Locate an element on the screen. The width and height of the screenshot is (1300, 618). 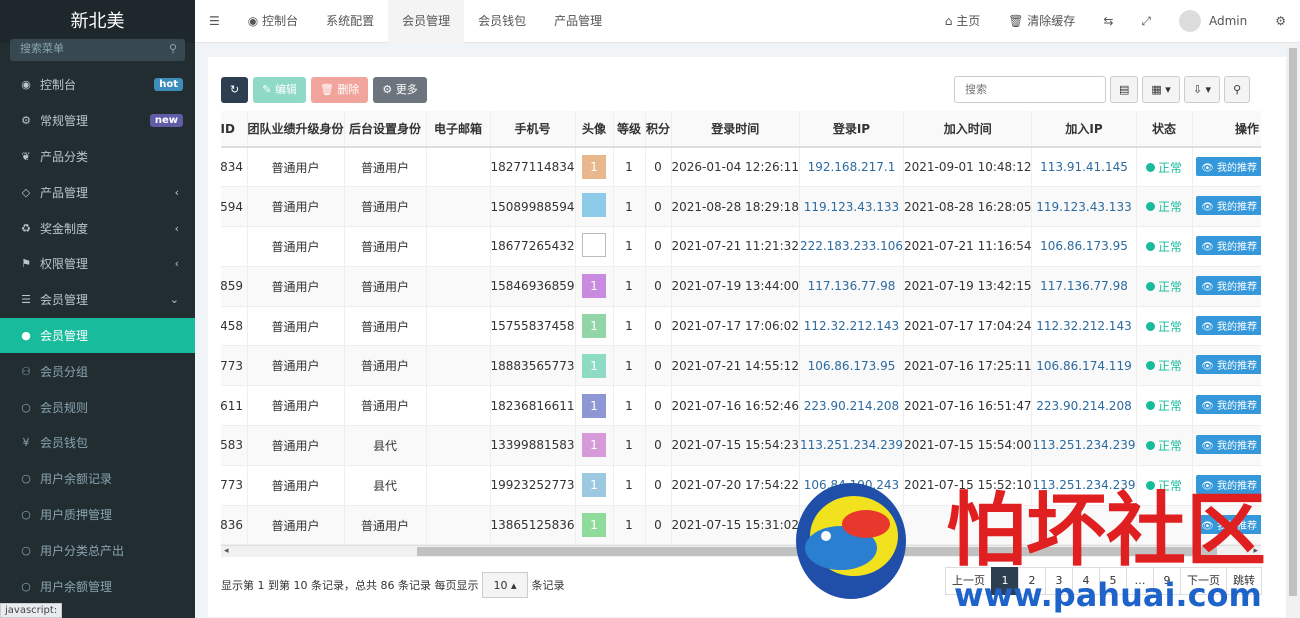
nav-tab-1: 系统配置 is located at coordinates (350, 21).